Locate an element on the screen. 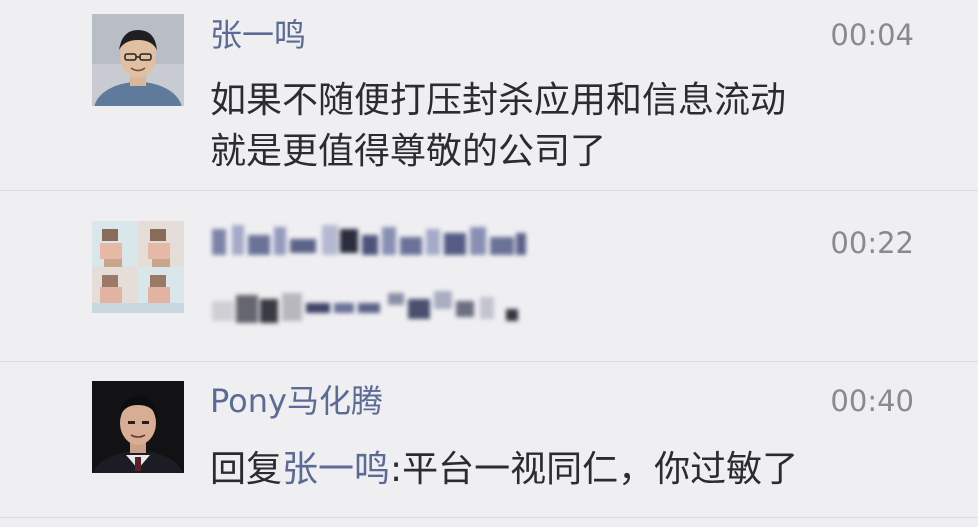 The height and width of the screenshot is (527, 978). reply-text: :平台一视同仁，你过敏了 is located at coordinates (594, 469).